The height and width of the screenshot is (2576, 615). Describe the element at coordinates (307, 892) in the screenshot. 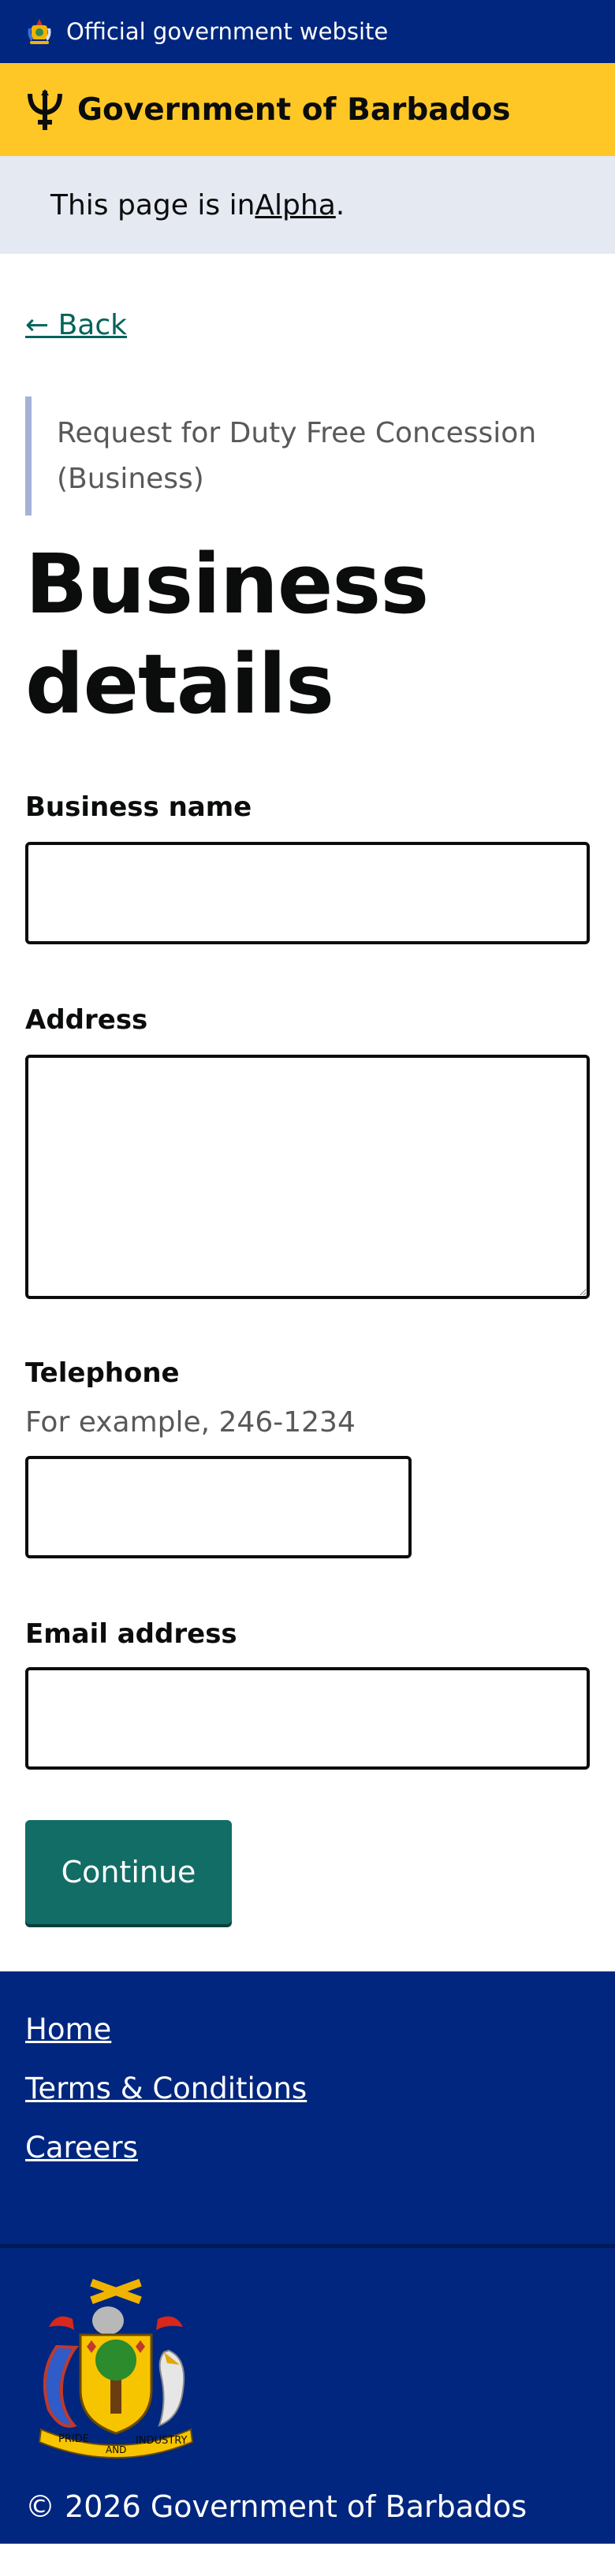

I see `business-name-input` at that location.